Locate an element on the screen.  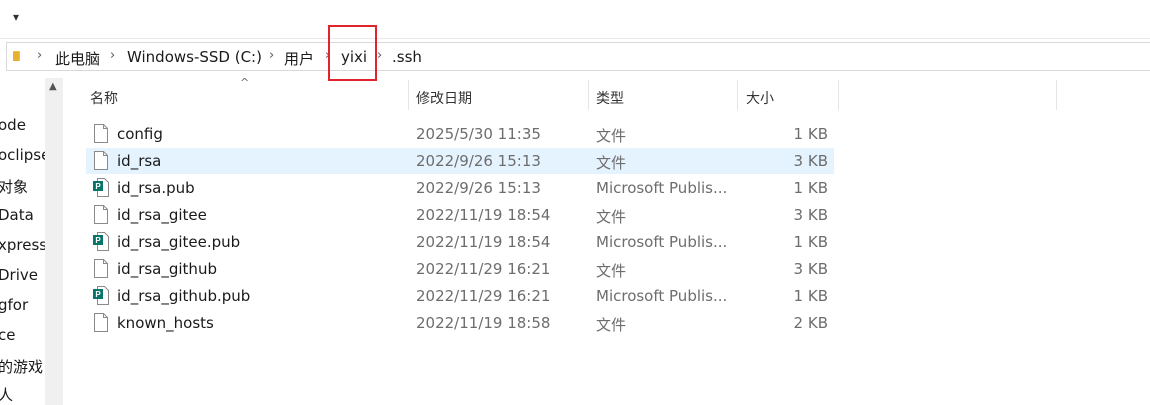
file-name: id_rsa is located at coordinates (139, 161).